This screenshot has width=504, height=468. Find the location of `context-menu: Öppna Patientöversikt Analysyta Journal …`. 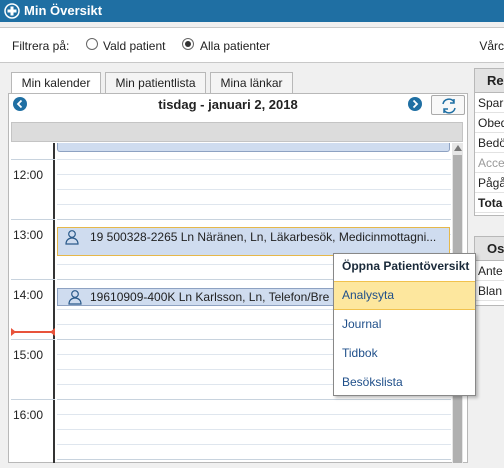

context-menu: Öppna Patientöversikt Analysyta Journal … is located at coordinates (404, 324).